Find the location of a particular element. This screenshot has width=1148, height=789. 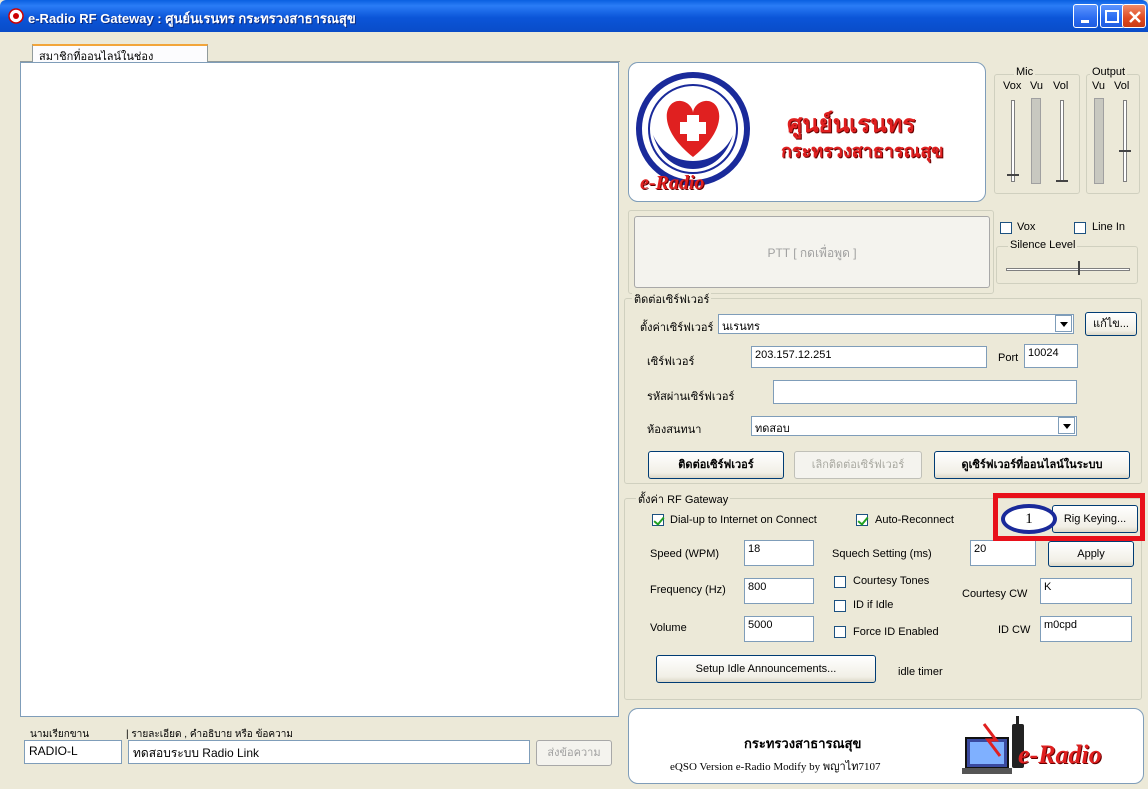

members-tab-strip: สมาชิกที่ออนไลน์ในช่อง is located at coordinates (320, 50).